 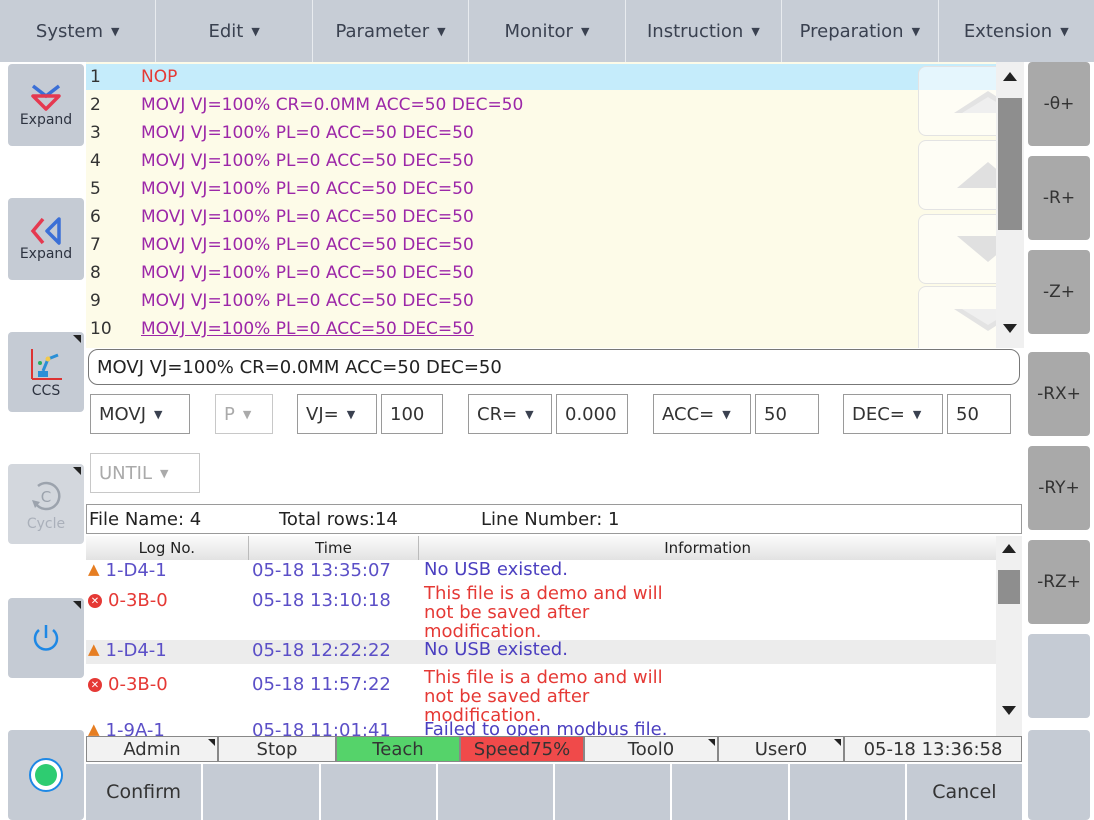 What do you see at coordinates (95, 245) in the screenshot?
I see `line-number: 7` at bounding box center [95, 245].